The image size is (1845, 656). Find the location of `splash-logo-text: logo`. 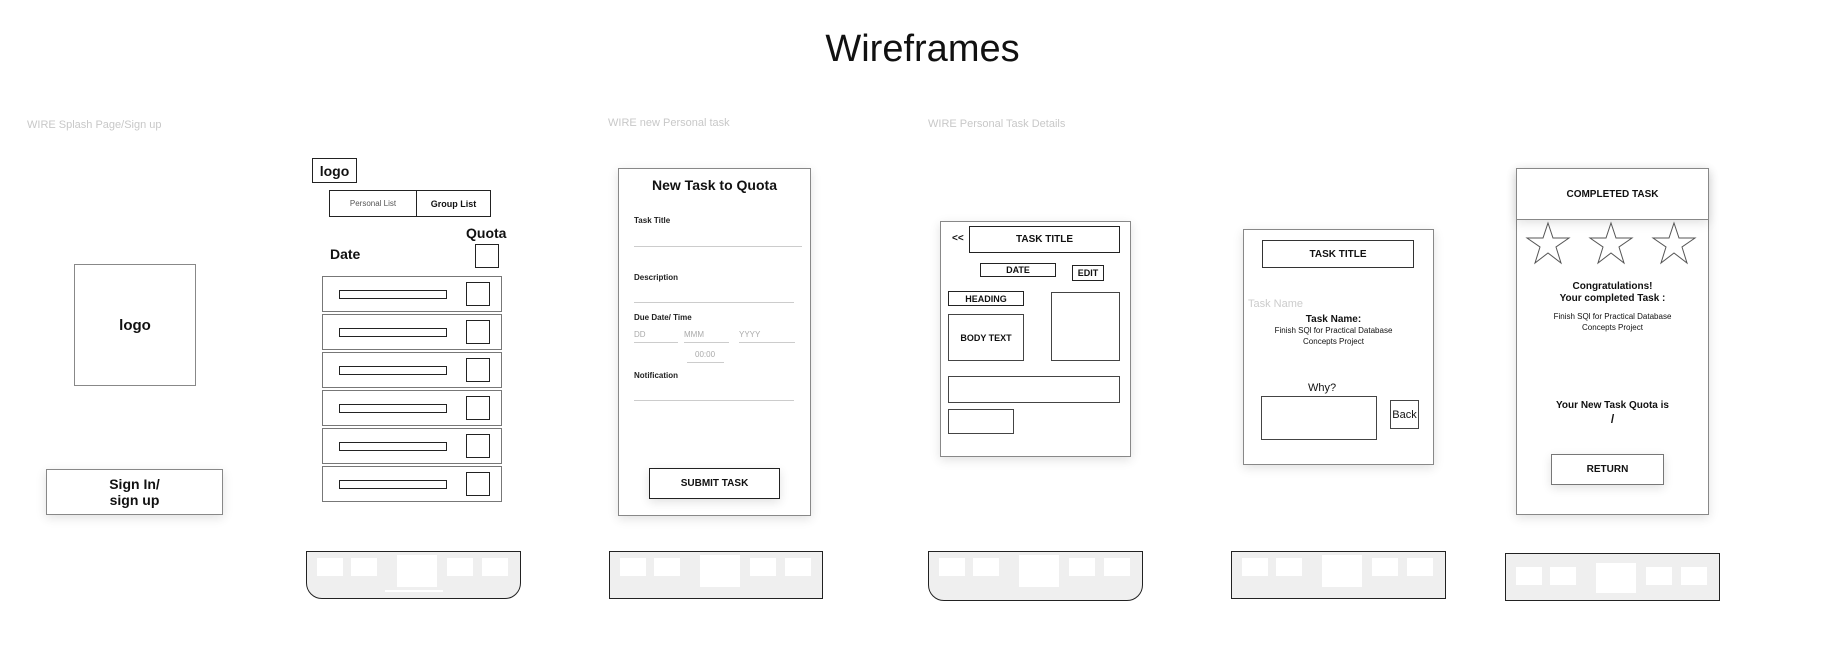

splash-logo-text: logo is located at coordinates (135, 325).